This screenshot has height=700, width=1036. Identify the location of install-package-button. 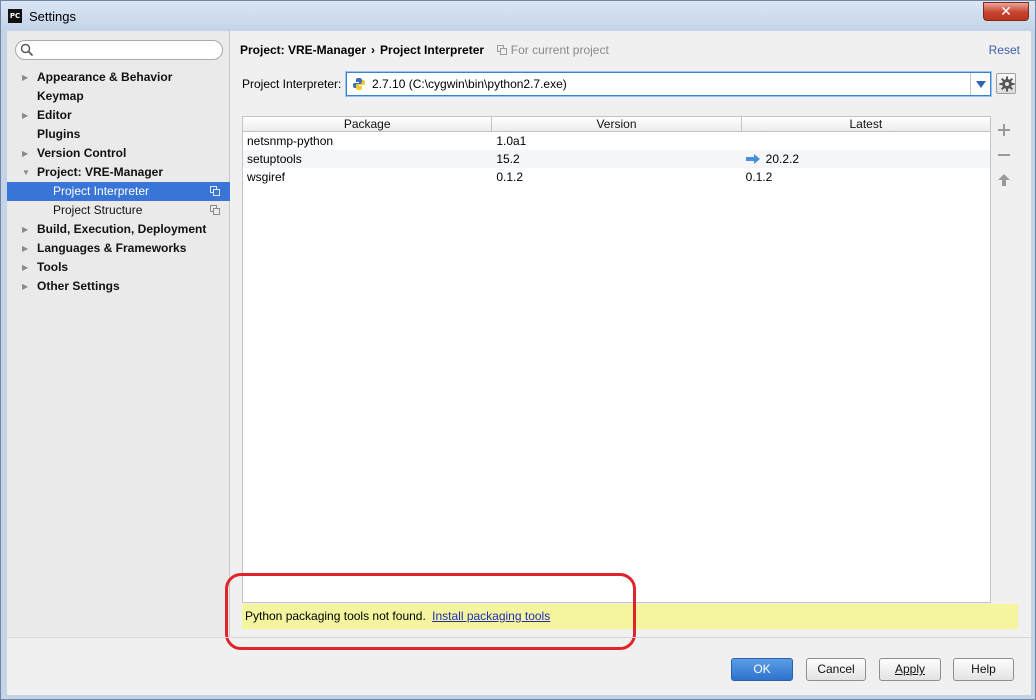
(1004, 131).